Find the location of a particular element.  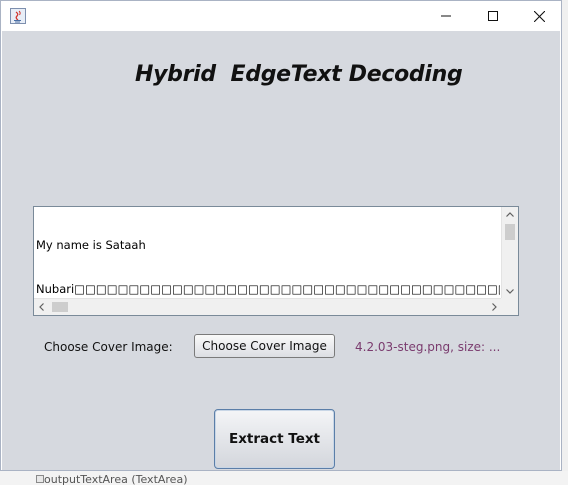

chevron-up-icon is located at coordinates (510, 214).